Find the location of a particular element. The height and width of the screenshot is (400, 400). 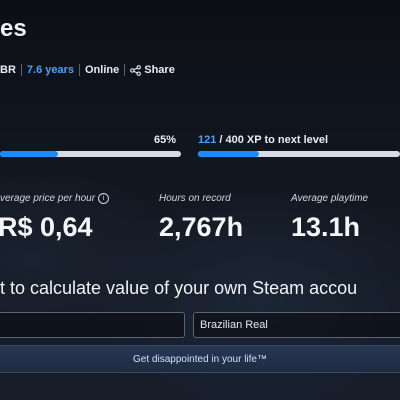

xp-current: 121 is located at coordinates (207, 140).